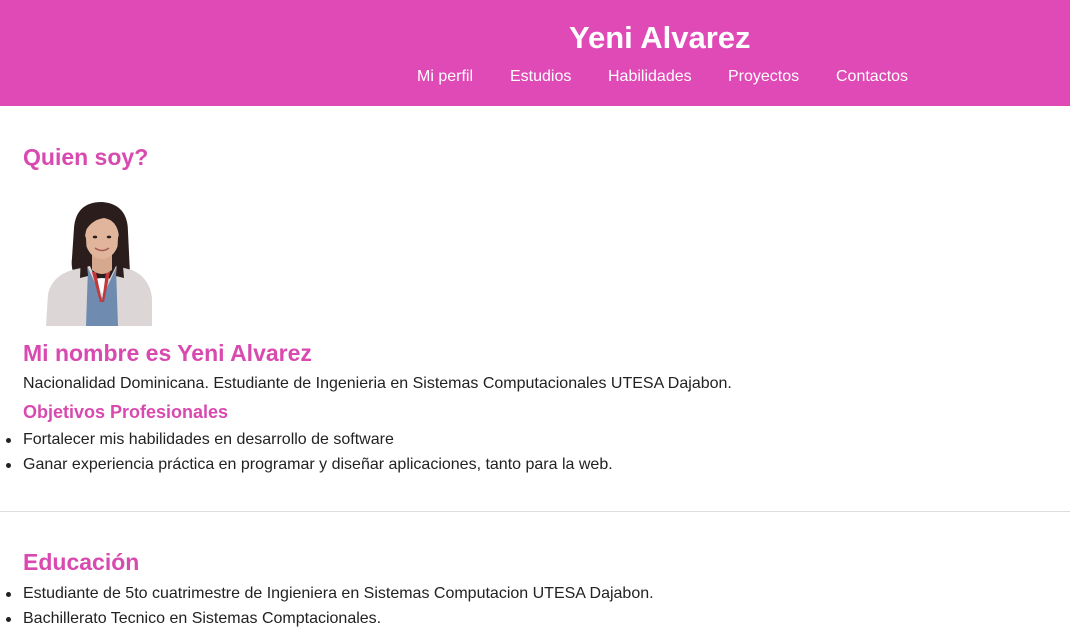 This screenshot has width=1070, height=634. I want to click on nav-habilidades: Habilidades, so click(650, 77).